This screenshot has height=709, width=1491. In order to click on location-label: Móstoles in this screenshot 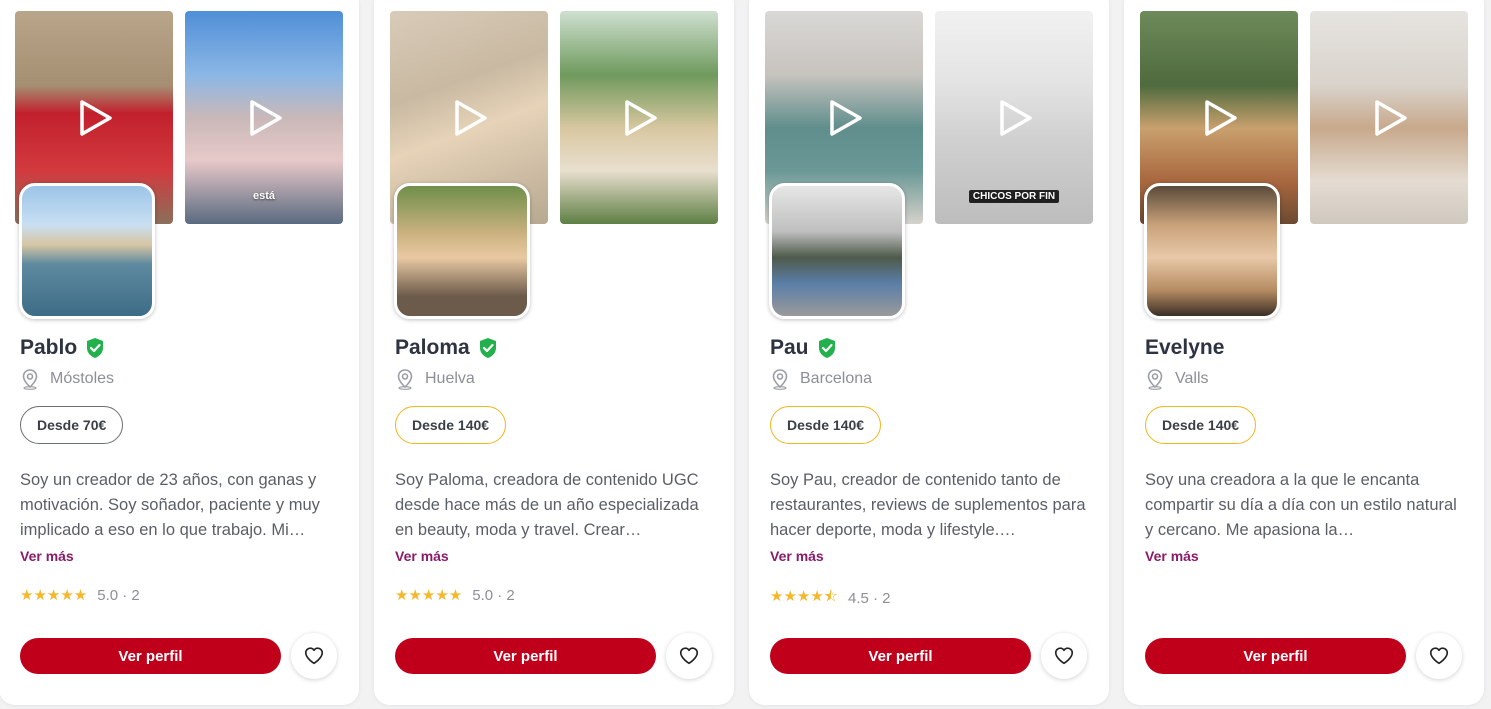, I will do `click(82, 378)`.